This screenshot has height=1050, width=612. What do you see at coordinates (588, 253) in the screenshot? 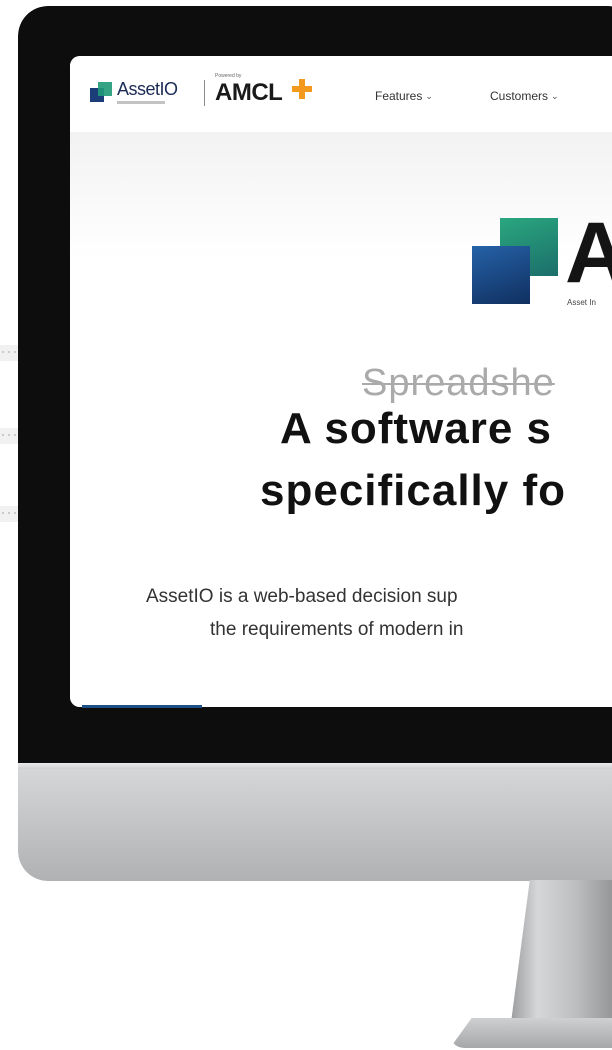
I see `assetio-large-logo-text: A` at bounding box center [588, 253].